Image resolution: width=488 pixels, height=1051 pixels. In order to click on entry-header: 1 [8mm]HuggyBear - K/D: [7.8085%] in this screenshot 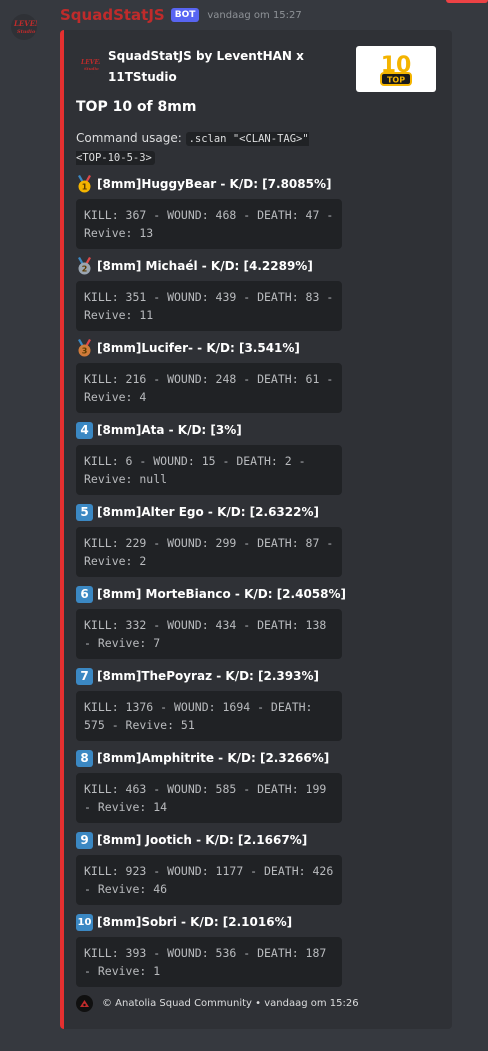, I will do `click(208, 184)`.